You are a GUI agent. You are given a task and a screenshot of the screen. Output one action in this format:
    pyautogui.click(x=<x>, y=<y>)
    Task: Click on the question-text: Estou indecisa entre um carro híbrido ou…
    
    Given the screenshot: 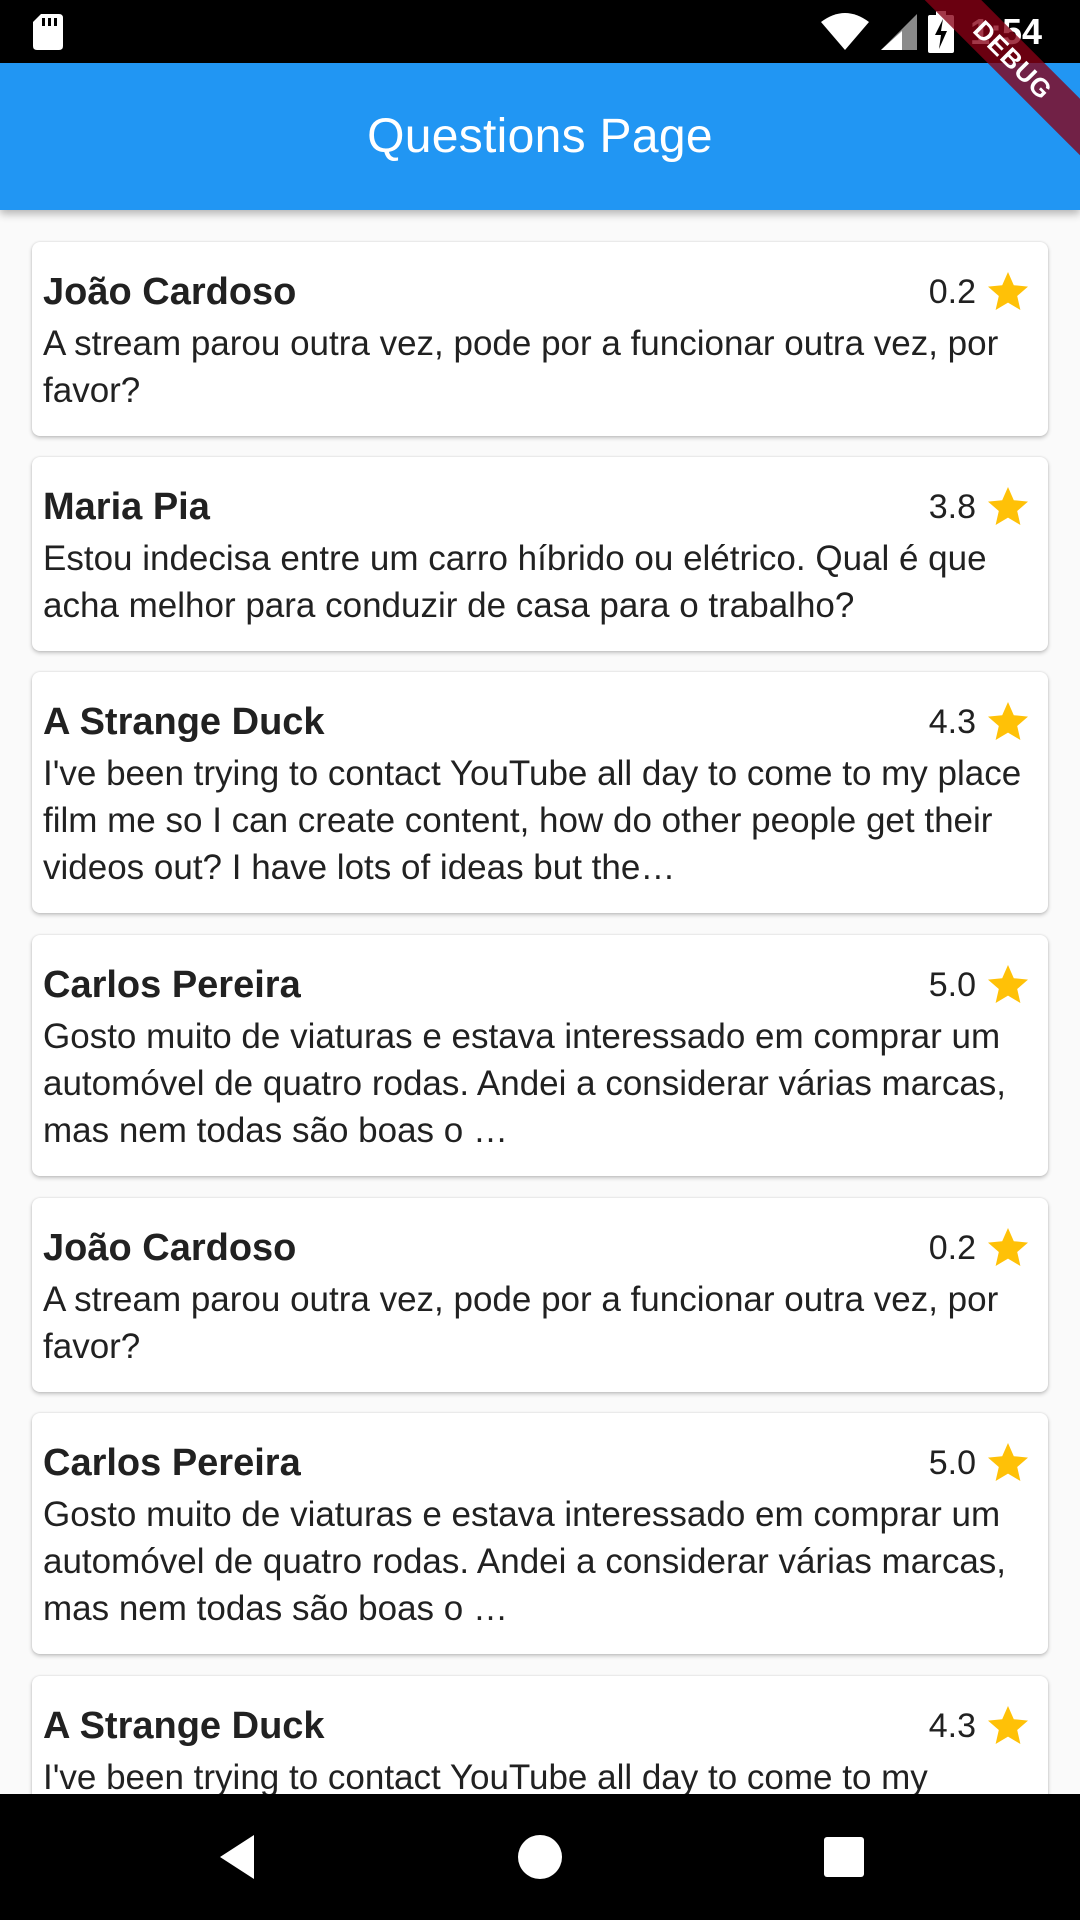 What is the action you would take?
    pyautogui.click(x=515, y=582)
    